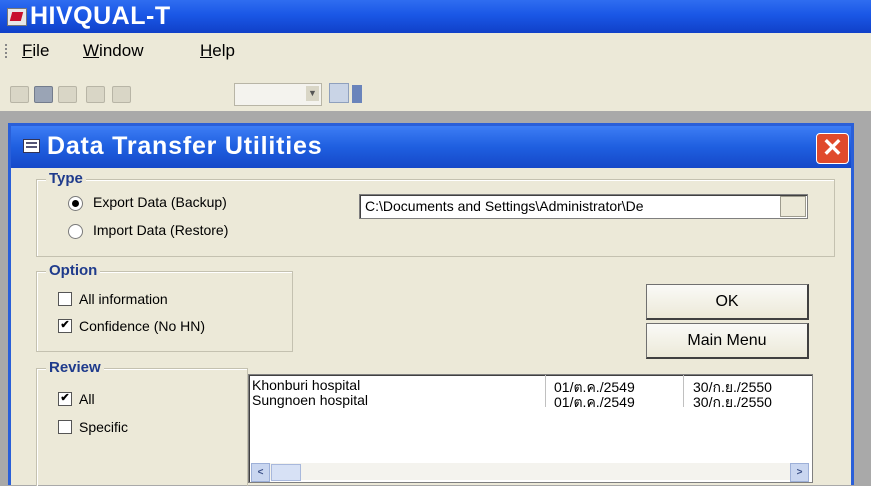 This screenshot has height=486, width=871. Describe the element at coordinates (121, 50) in the screenshot. I see `menu-window-label: indow` at that location.